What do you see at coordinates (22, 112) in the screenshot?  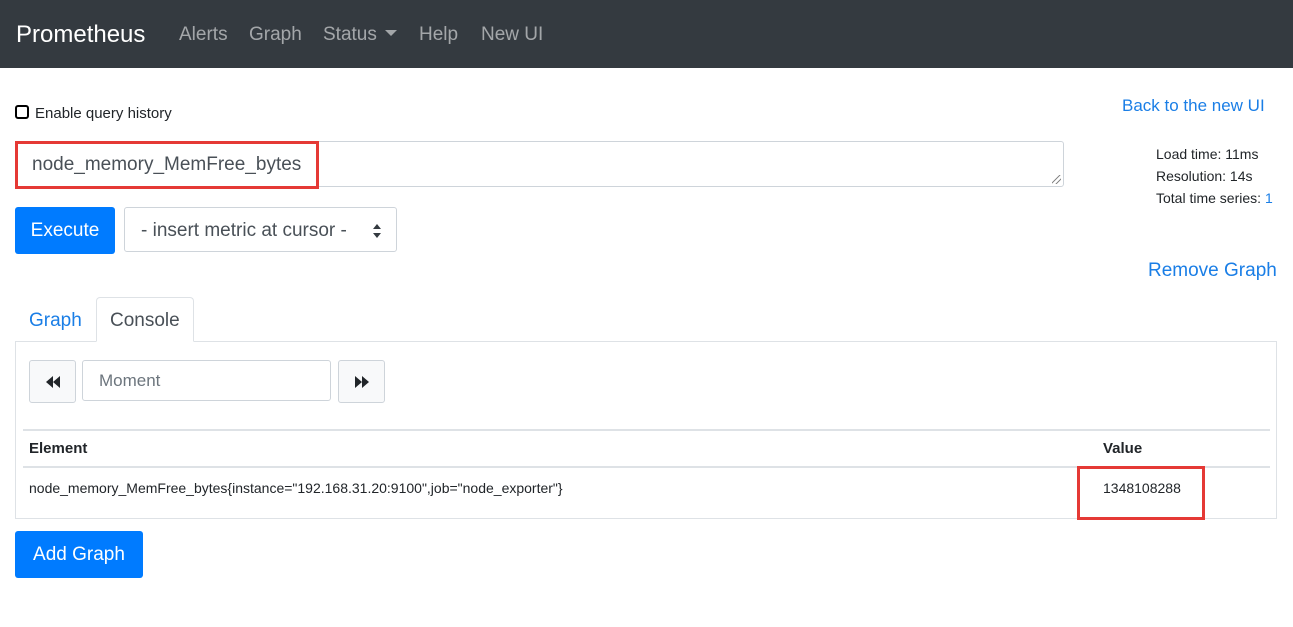 I see `query-history-checkbox` at bounding box center [22, 112].